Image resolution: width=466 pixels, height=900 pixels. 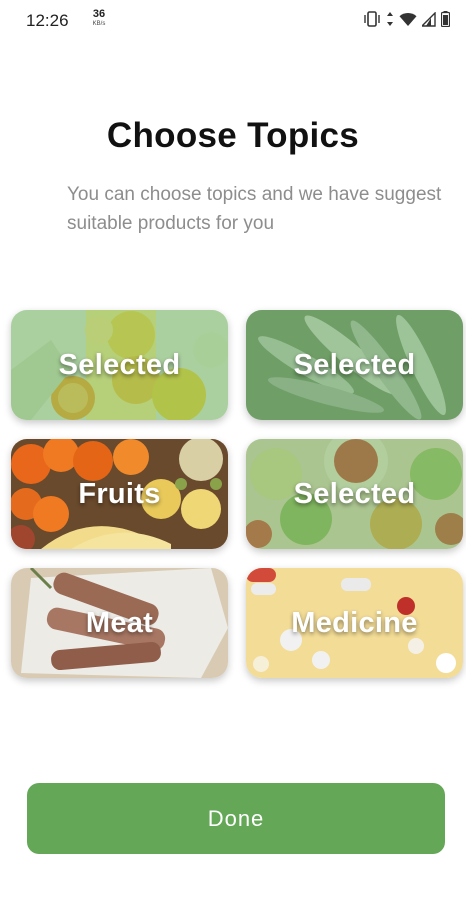 I want to click on topic-card-citrus: Selected, so click(x=119, y=365).